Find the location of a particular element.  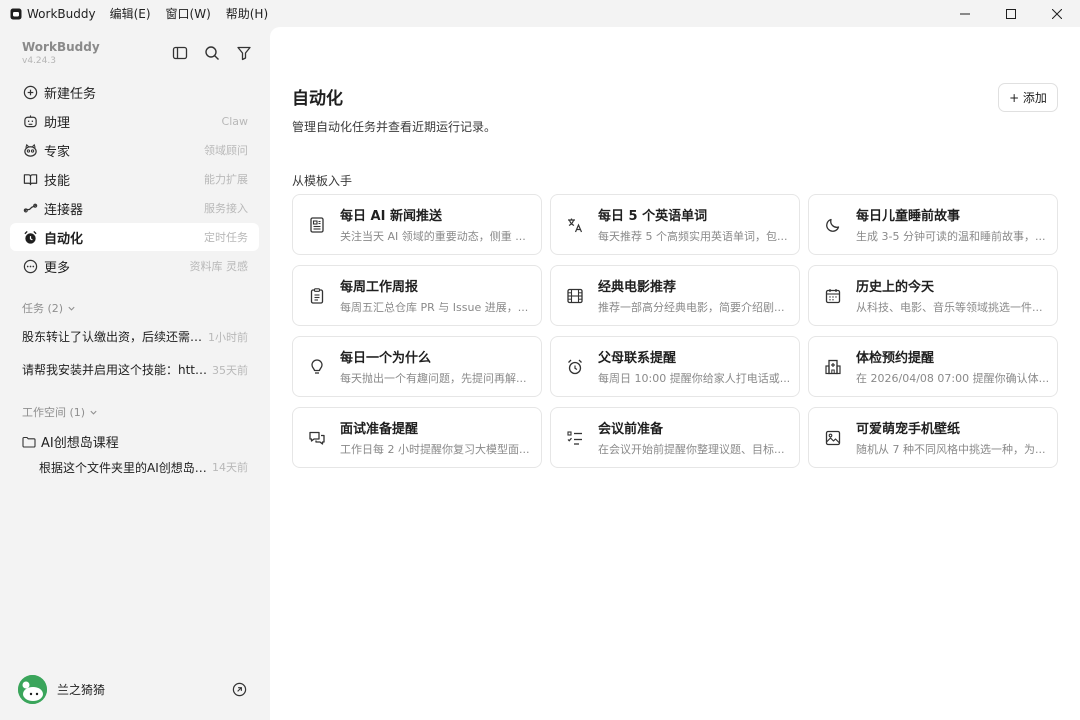

nav-label: 新建任务 is located at coordinates (70, 94).